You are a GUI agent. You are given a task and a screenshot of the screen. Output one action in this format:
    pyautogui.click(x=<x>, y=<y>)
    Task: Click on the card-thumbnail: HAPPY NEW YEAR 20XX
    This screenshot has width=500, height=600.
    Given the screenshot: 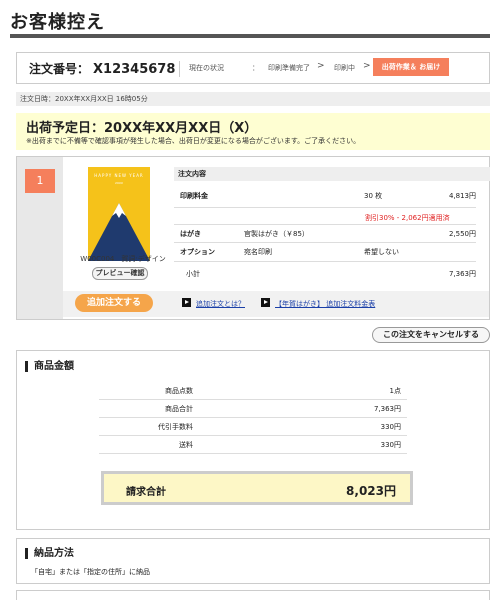 What is the action you would take?
    pyautogui.click(x=119, y=214)
    